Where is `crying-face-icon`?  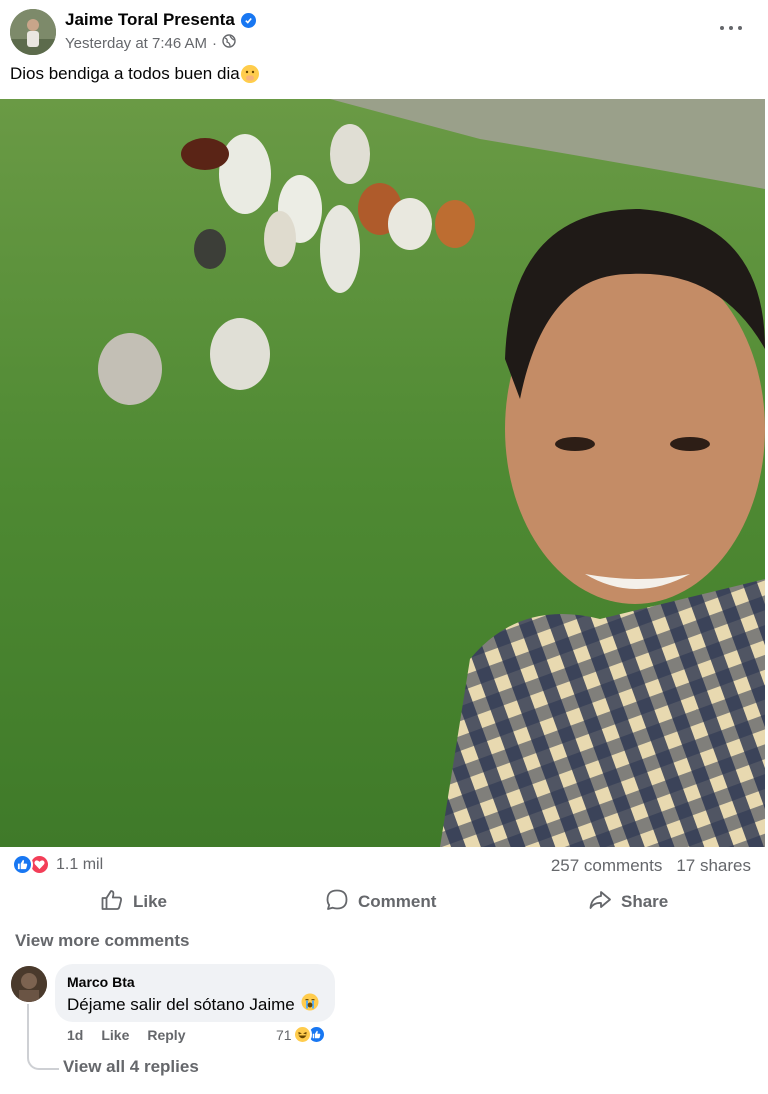 crying-face-icon is located at coordinates (310, 1004).